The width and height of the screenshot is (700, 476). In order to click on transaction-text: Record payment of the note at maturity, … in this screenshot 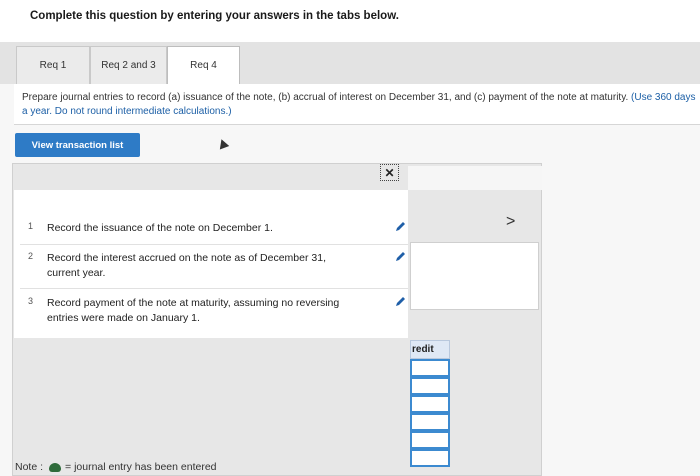, I will do `click(193, 310)`.